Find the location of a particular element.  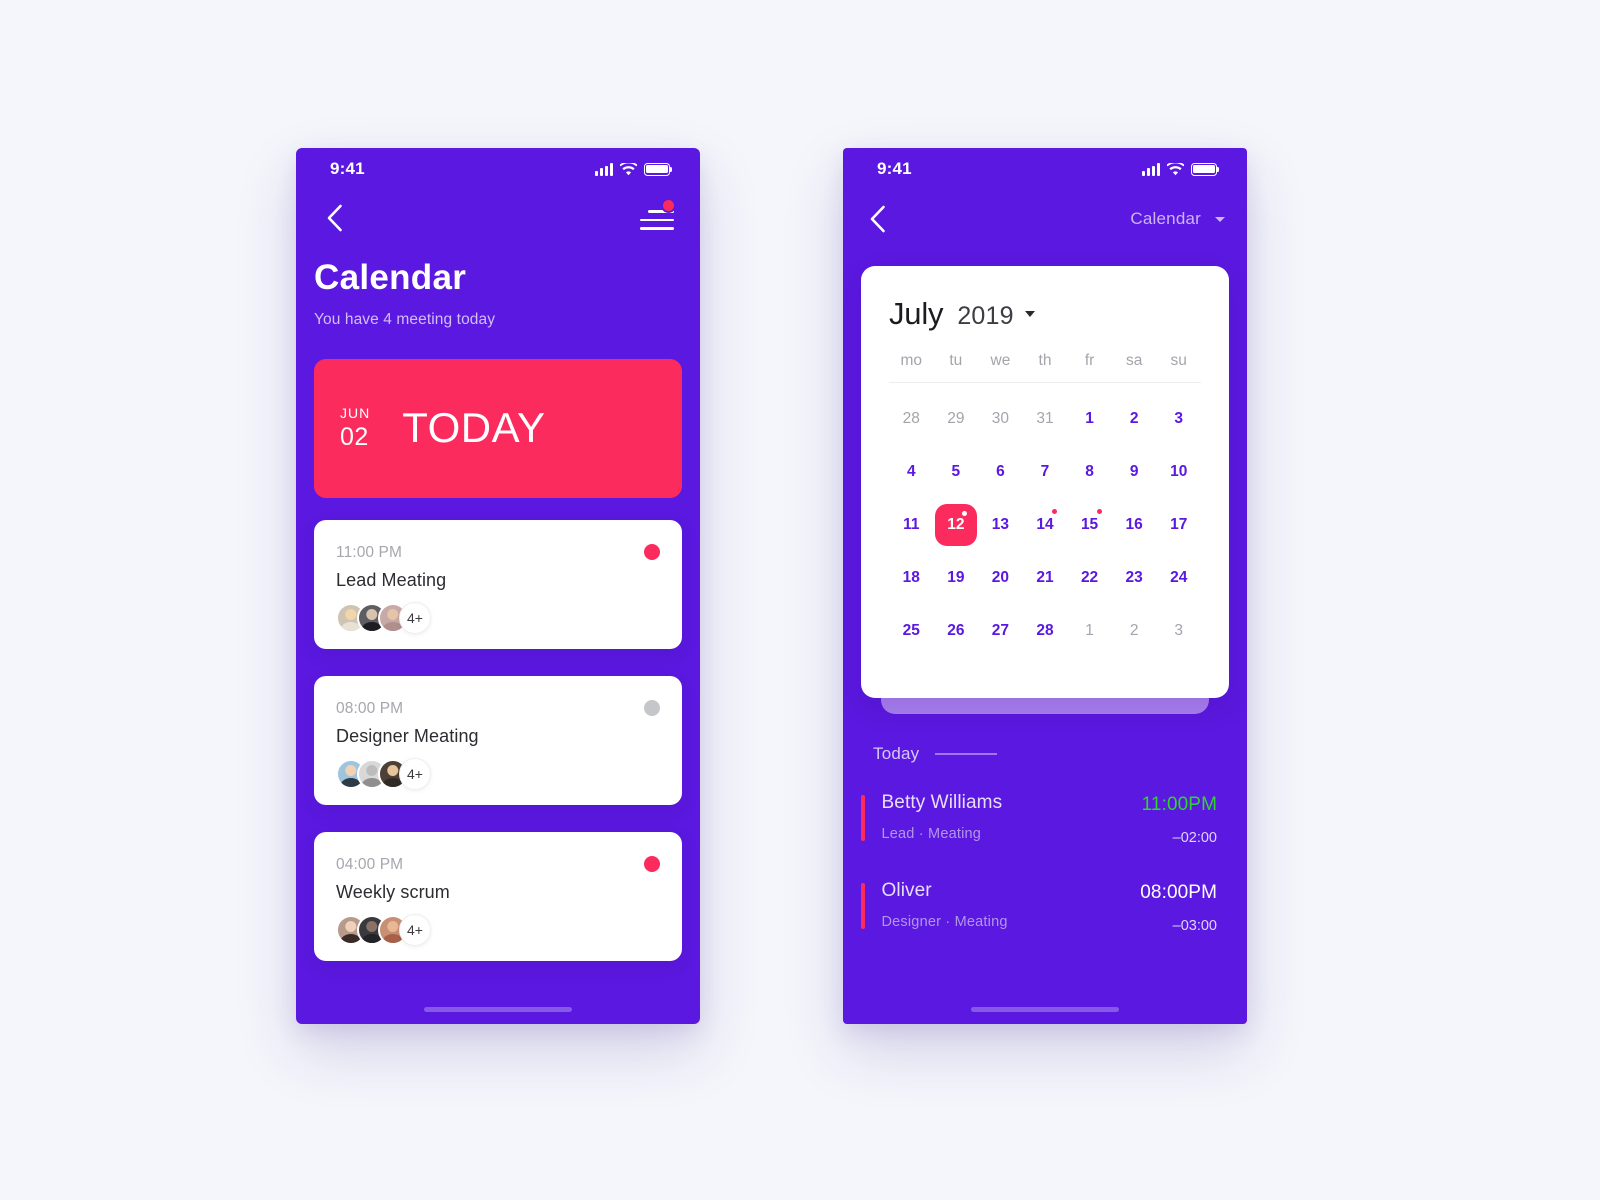

calendar-day-number: 4 is located at coordinates (911, 471).